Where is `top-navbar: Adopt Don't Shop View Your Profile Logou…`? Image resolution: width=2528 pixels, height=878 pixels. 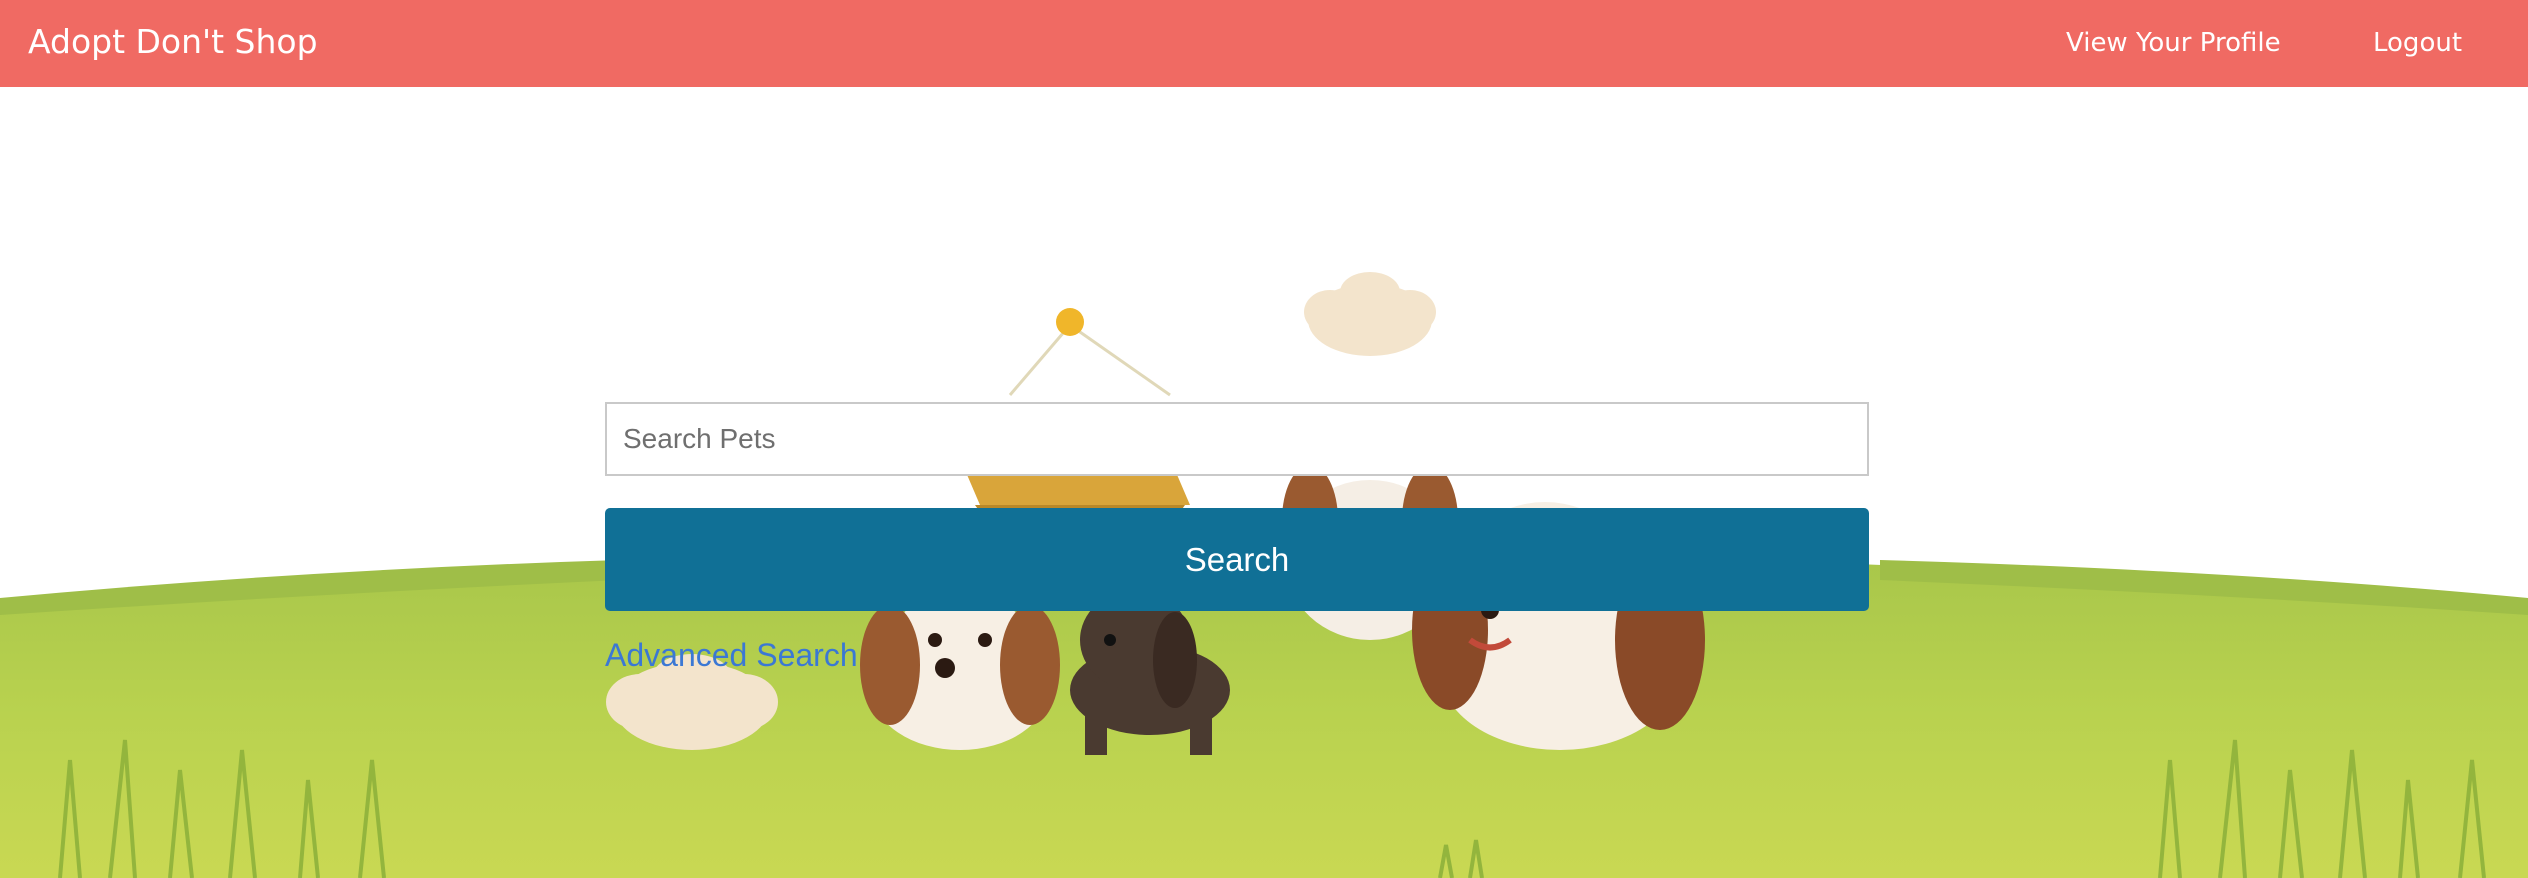 top-navbar: Adopt Don't Shop View Your Profile Logou… is located at coordinates (1264, 43).